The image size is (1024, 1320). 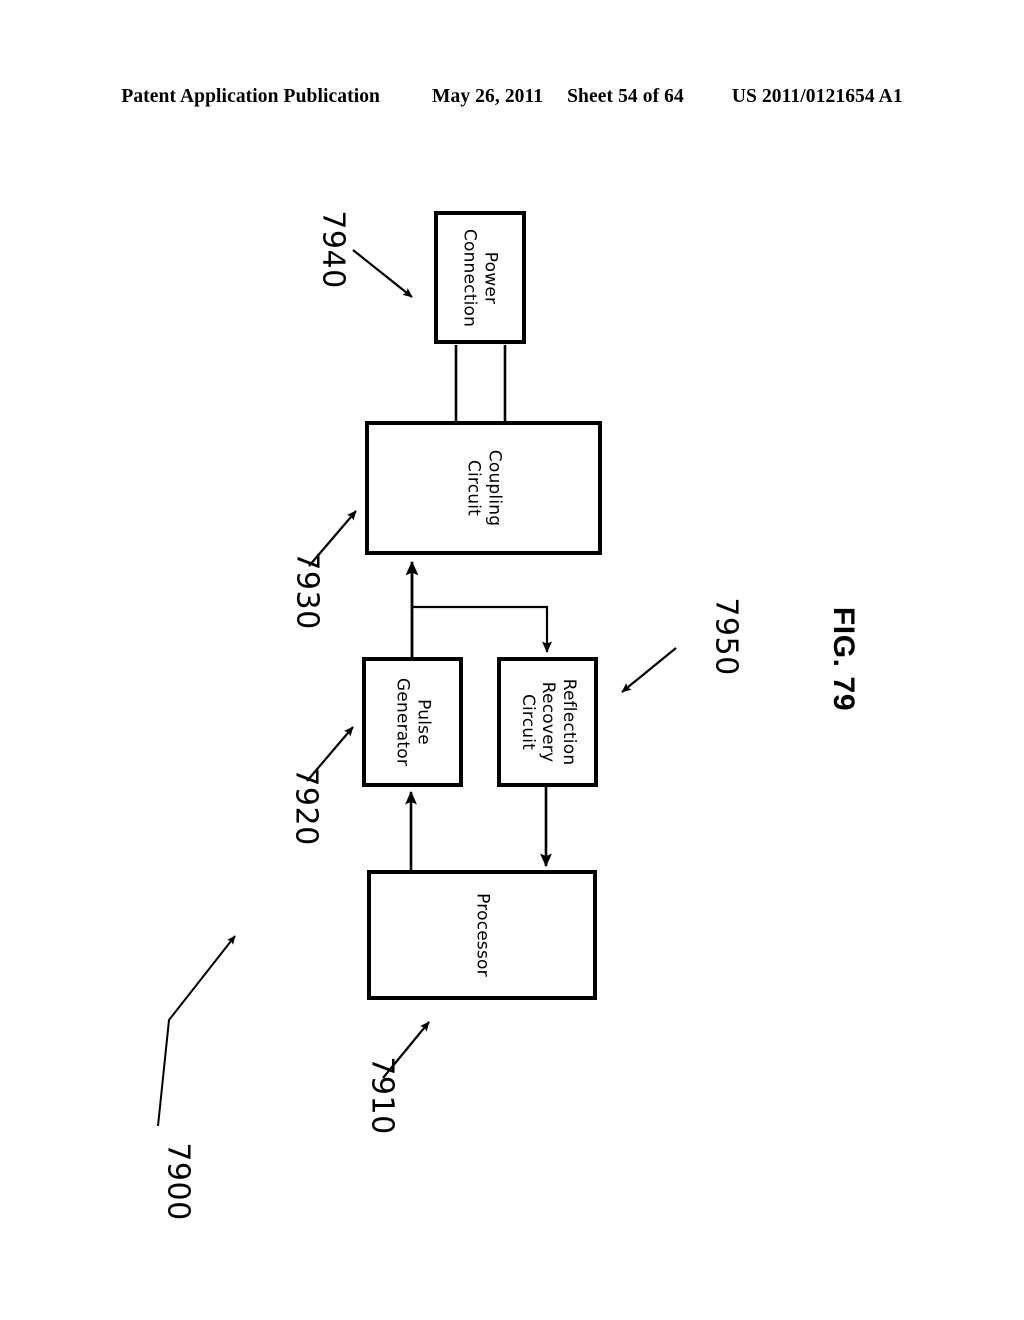 I want to click on node-processor-label: Processor, so click(x=482, y=935).